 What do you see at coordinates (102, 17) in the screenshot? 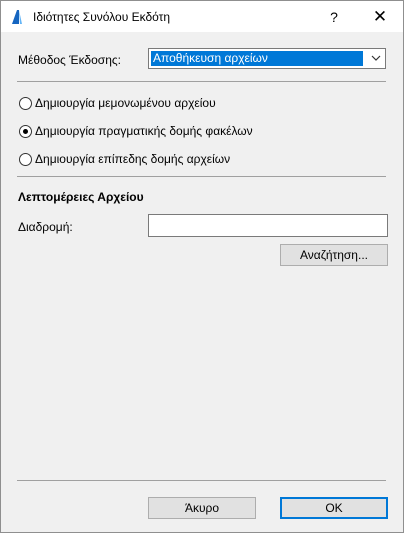
I see `window-title: Ιδιότητες Συνόλου Εκδότη` at bounding box center [102, 17].